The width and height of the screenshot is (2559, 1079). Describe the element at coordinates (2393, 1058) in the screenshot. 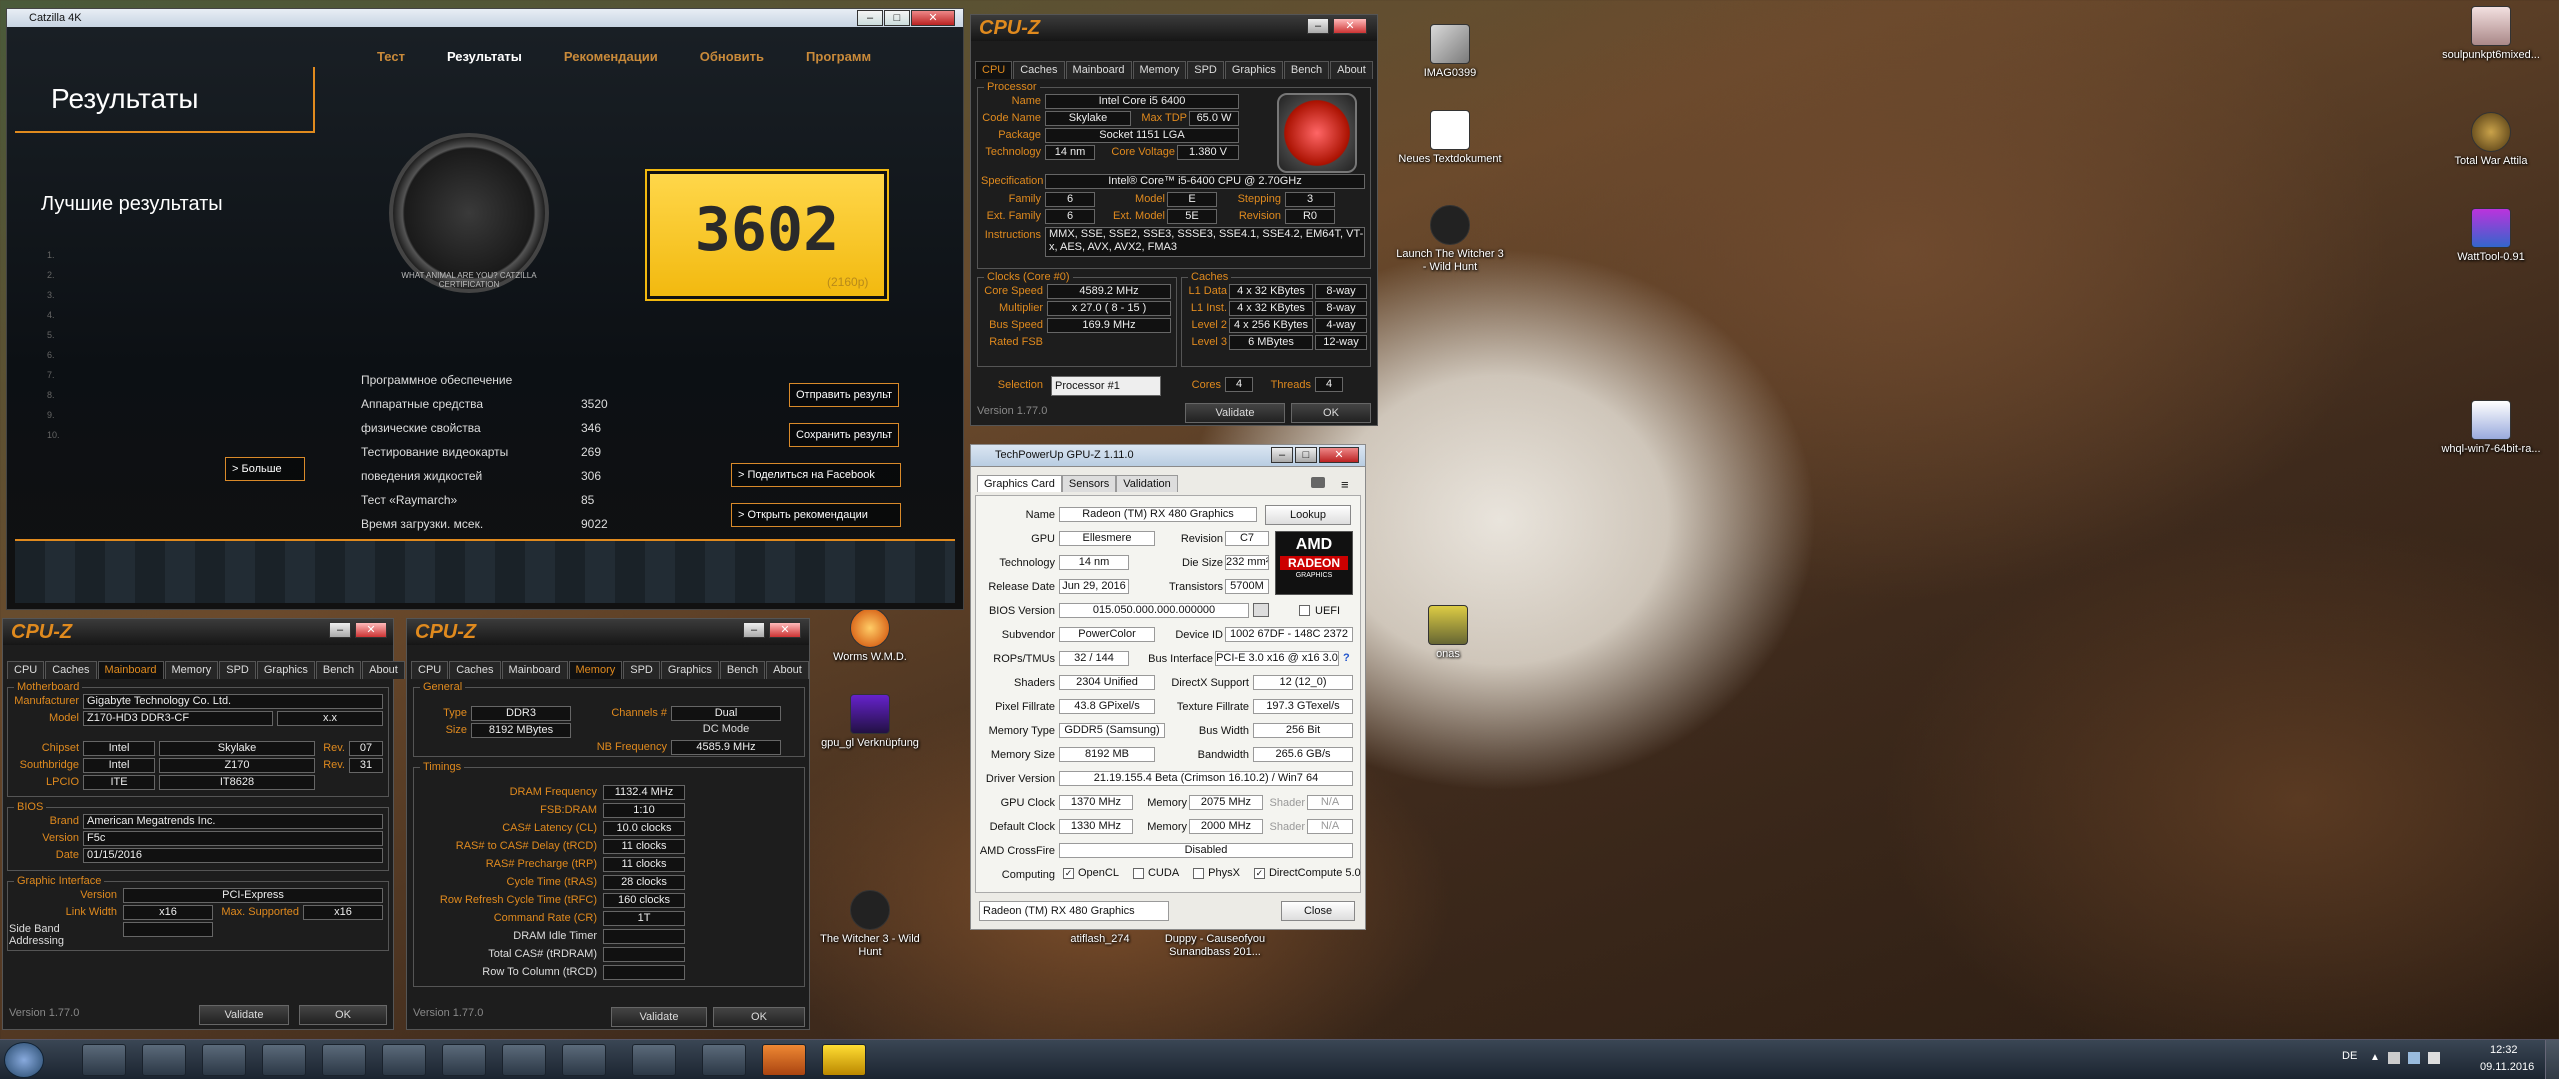

I see `tray-flag-icon` at that location.